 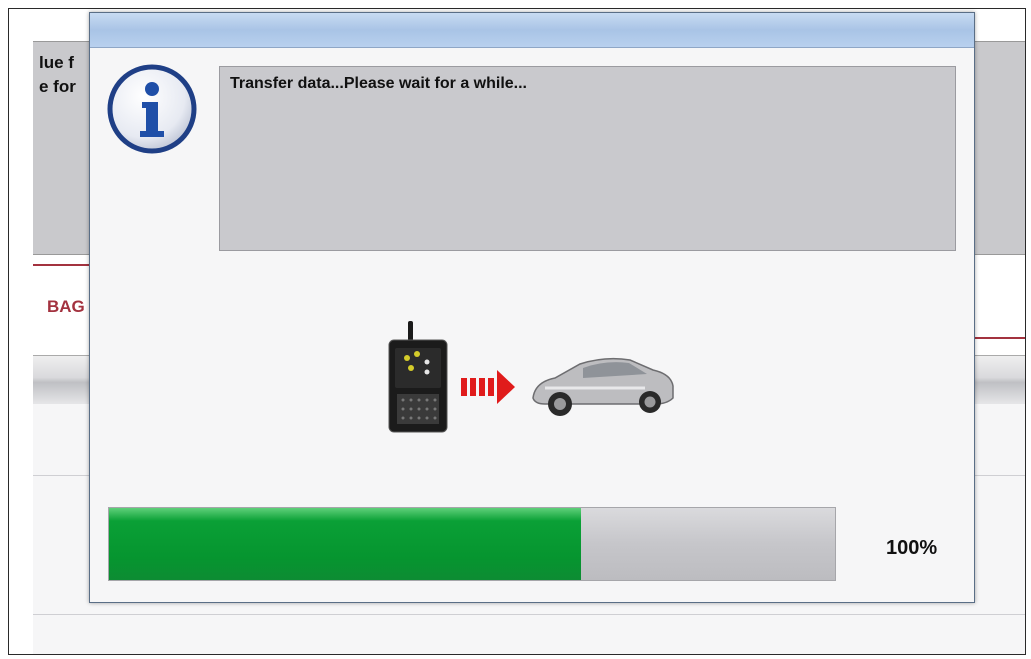 What do you see at coordinates (531, 377) in the screenshot?
I see `transfer-illustration` at bounding box center [531, 377].